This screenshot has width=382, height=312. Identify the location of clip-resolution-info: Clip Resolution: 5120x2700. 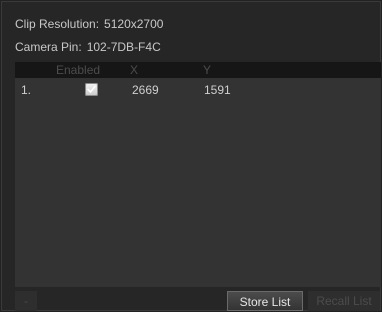
(89, 24).